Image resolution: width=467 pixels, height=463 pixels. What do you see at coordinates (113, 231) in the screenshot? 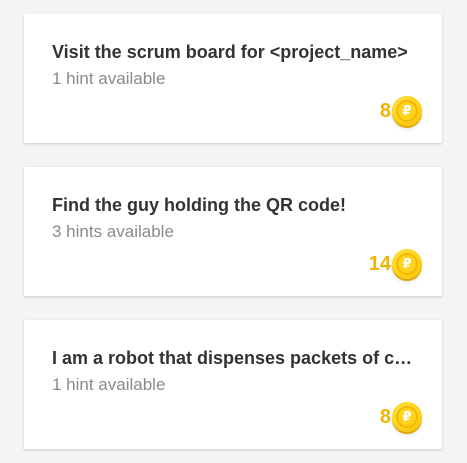
I see `quest-hints-count: 3 hints available` at bounding box center [113, 231].